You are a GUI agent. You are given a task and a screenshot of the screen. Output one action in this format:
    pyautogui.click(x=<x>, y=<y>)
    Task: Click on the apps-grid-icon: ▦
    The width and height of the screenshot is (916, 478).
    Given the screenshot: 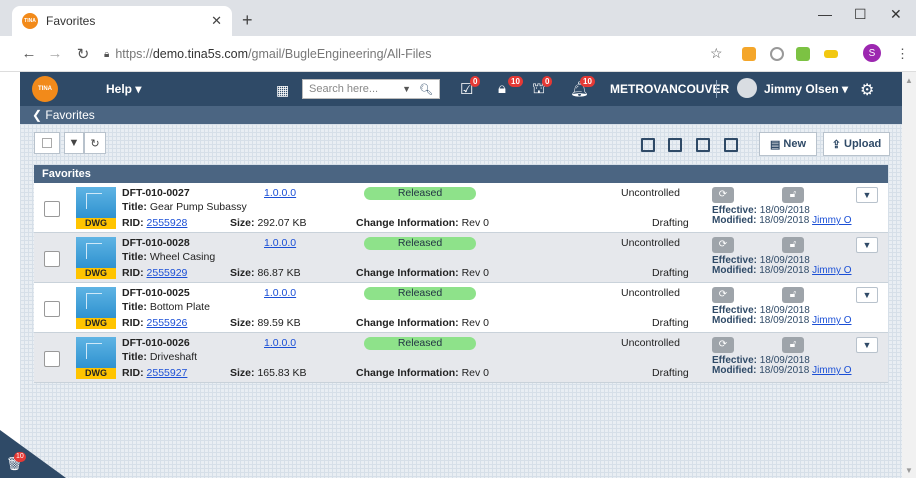 What is the action you would take?
    pyautogui.click(x=282, y=90)
    